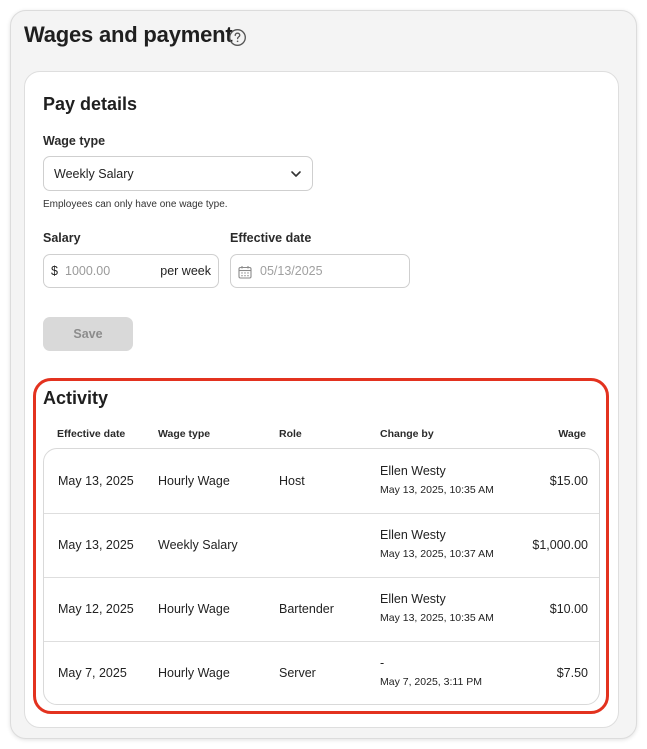  Describe the element at coordinates (431, 682) in the screenshot. I see `cell-changed-at: May 7, 2025, 3:11 PM` at that location.